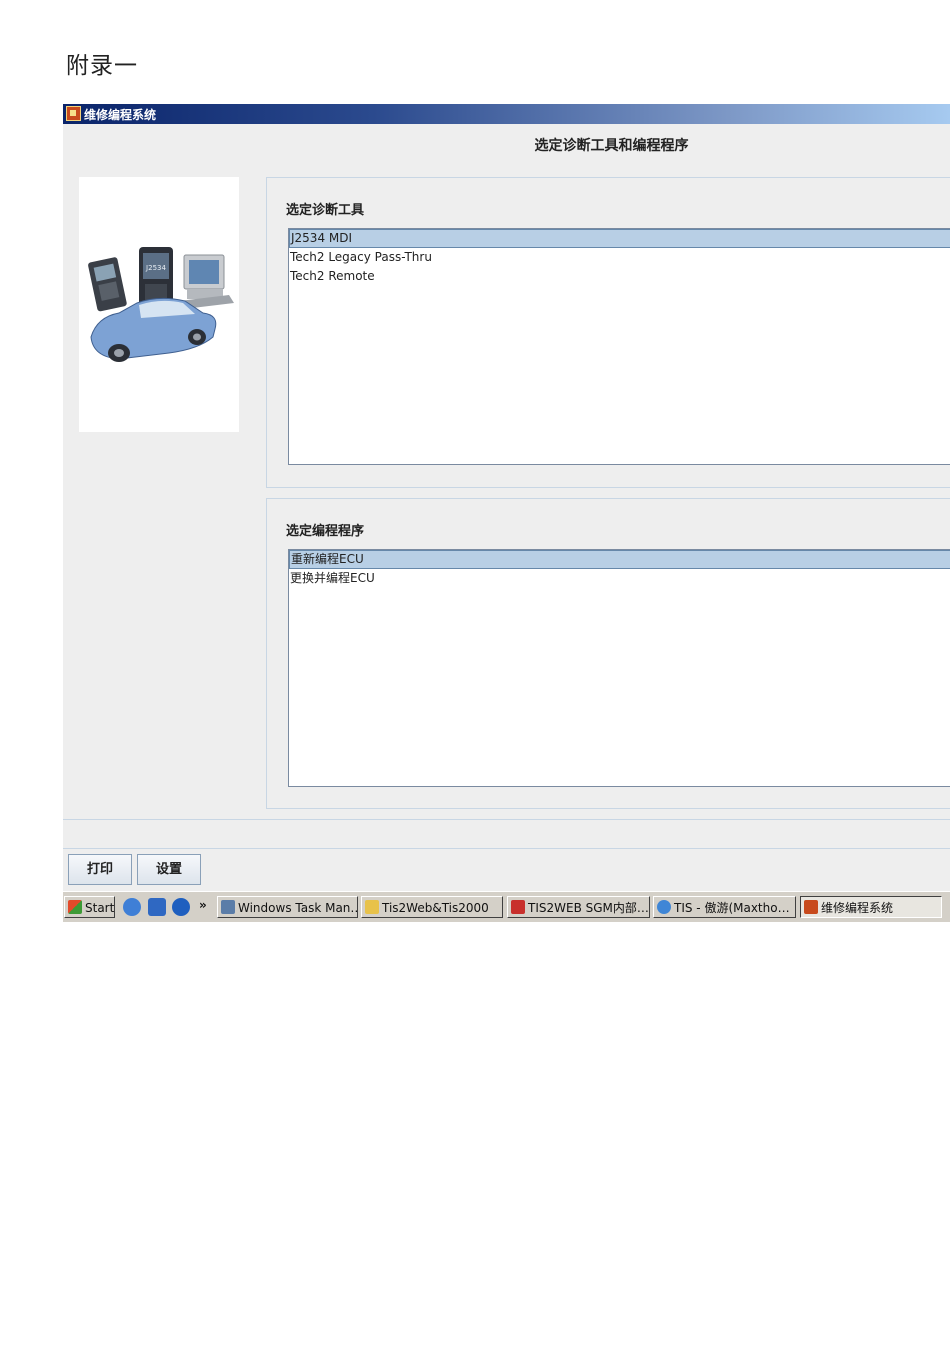  Describe the element at coordinates (75, 907) in the screenshot. I see `windows-logo-icon` at that location.